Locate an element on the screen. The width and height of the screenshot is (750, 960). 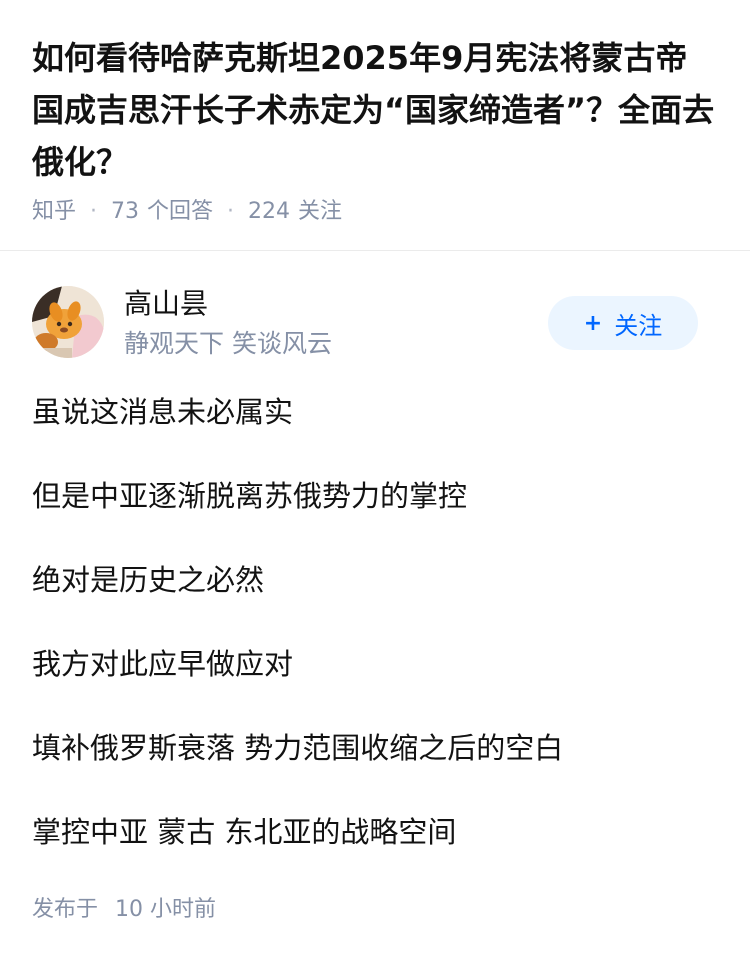
avatar is located at coordinates (68, 322).